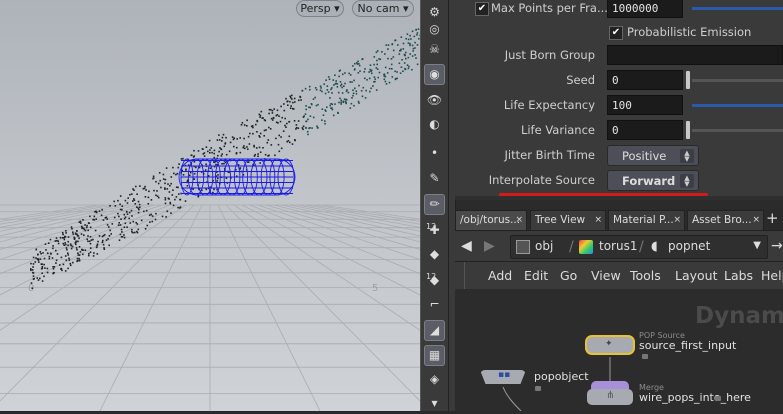 This screenshot has width=783, height=414. Describe the element at coordinates (434, 330) in the screenshot. I see `shade-tool-icon: ◢` at that location.